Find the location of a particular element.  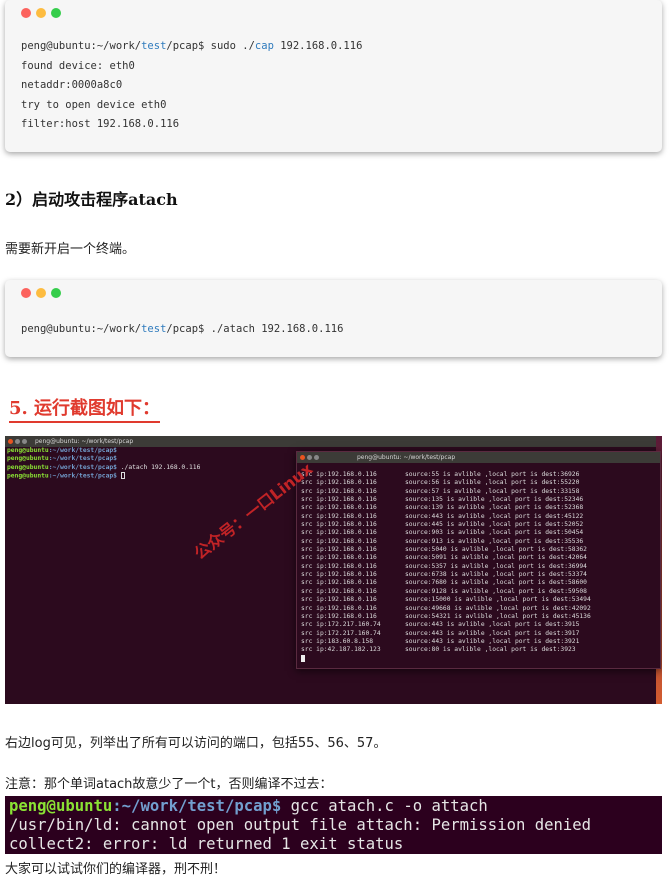

paragraph-log-description: 右边log可见，列举出了所有可以访问的端口，包括55、56、57。 is located at coordinates (196, 743).